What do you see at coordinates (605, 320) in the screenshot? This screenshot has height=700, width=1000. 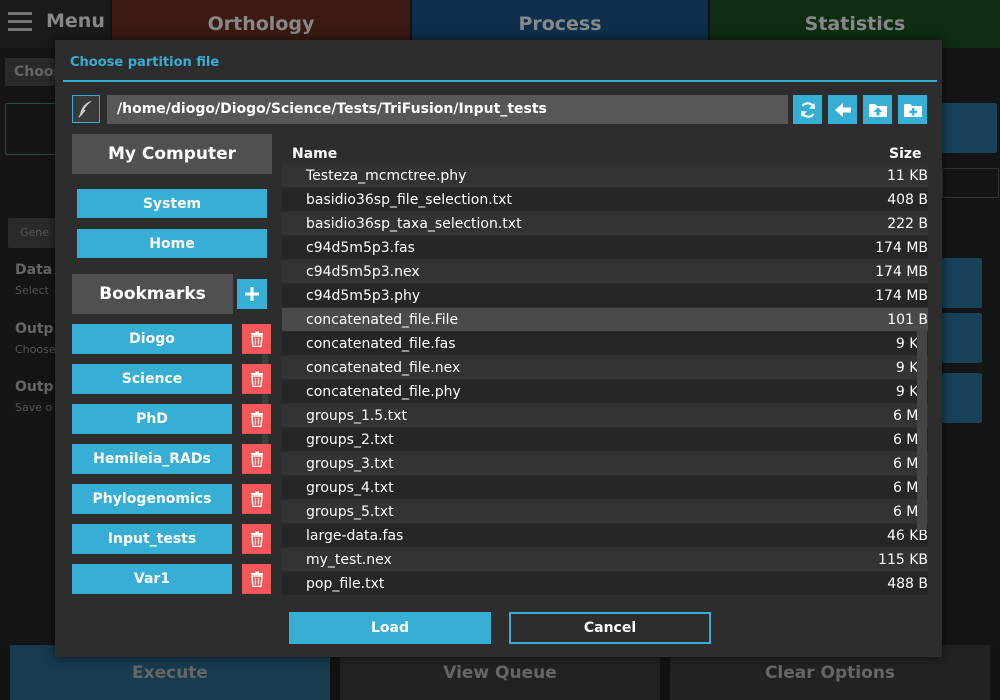 I see `file-row: concatenated_file.File 101 B` at bounding box center [605, 320].